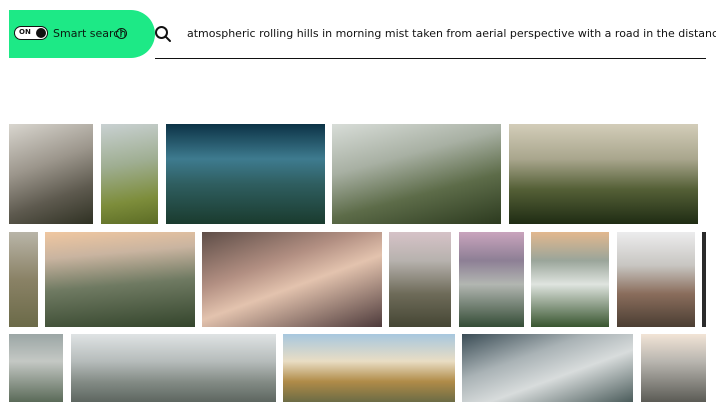 The image size is (716, 402). Describe the element at coordinates (121, 33) in the screenshot. I see `help-icon: ?` at that location.